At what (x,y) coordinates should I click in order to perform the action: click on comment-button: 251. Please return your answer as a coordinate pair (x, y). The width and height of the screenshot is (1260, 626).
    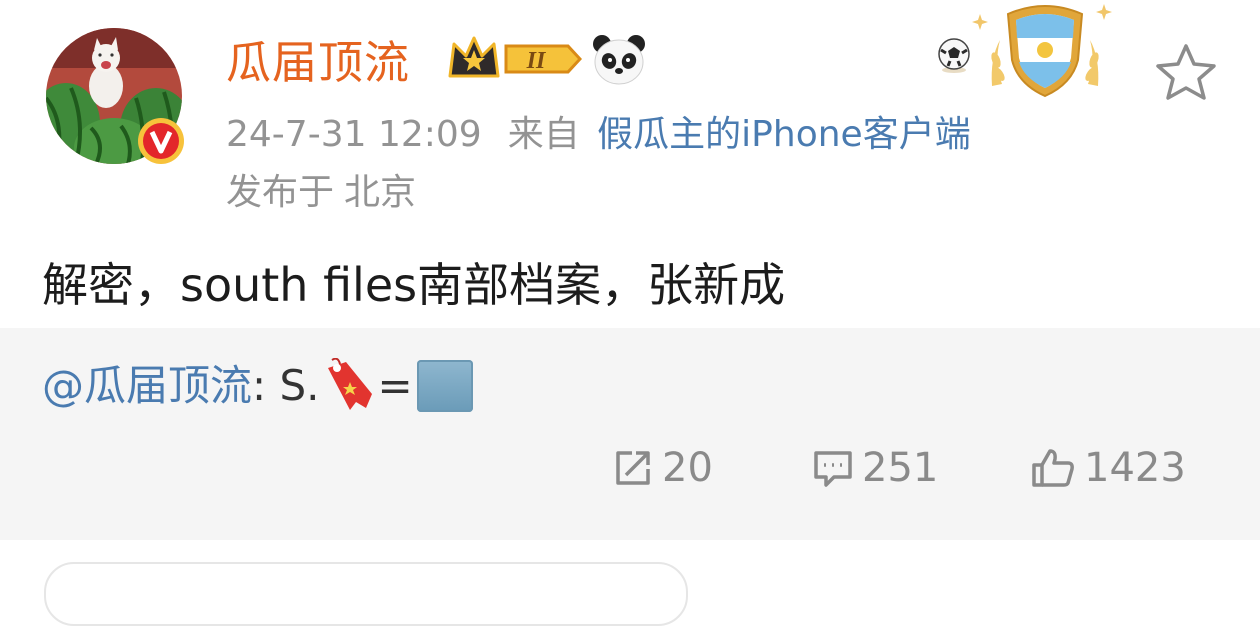
    Looking at the image, I should click on (875, 468).